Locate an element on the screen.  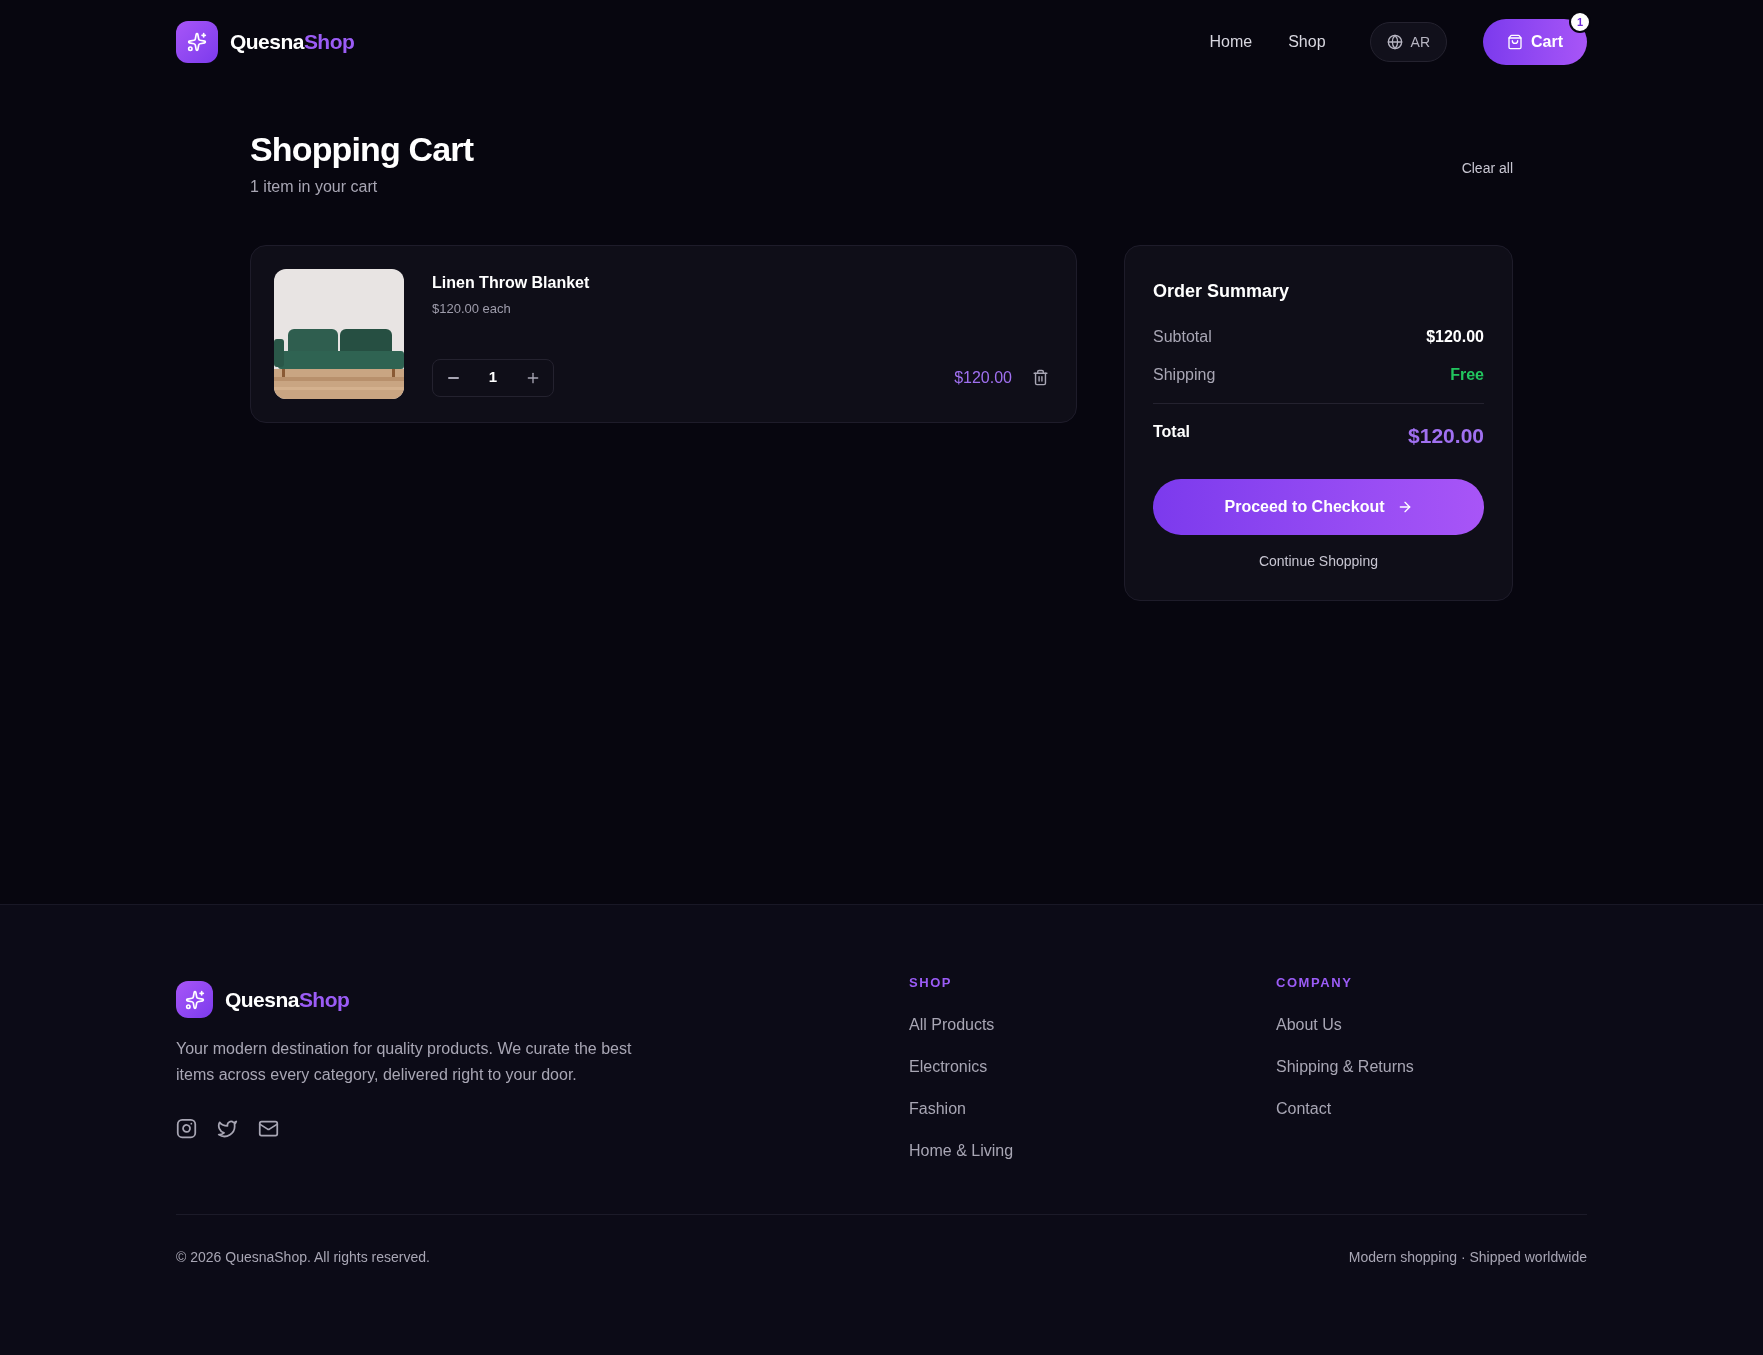
continue-shopping-link: Continue Shopping is located at coordinates (1318, 561).